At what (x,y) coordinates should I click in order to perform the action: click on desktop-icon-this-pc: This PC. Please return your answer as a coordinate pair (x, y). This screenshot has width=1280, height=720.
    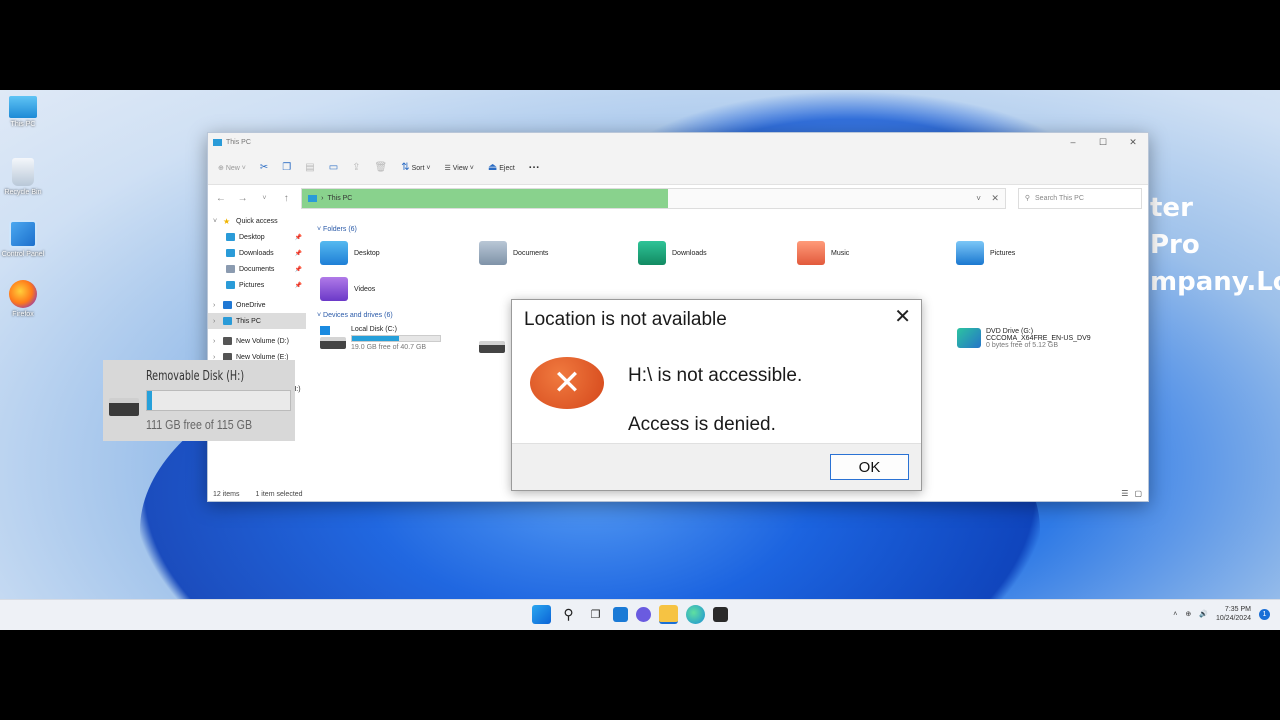
    Looking at the image, I should click on (23, 112).